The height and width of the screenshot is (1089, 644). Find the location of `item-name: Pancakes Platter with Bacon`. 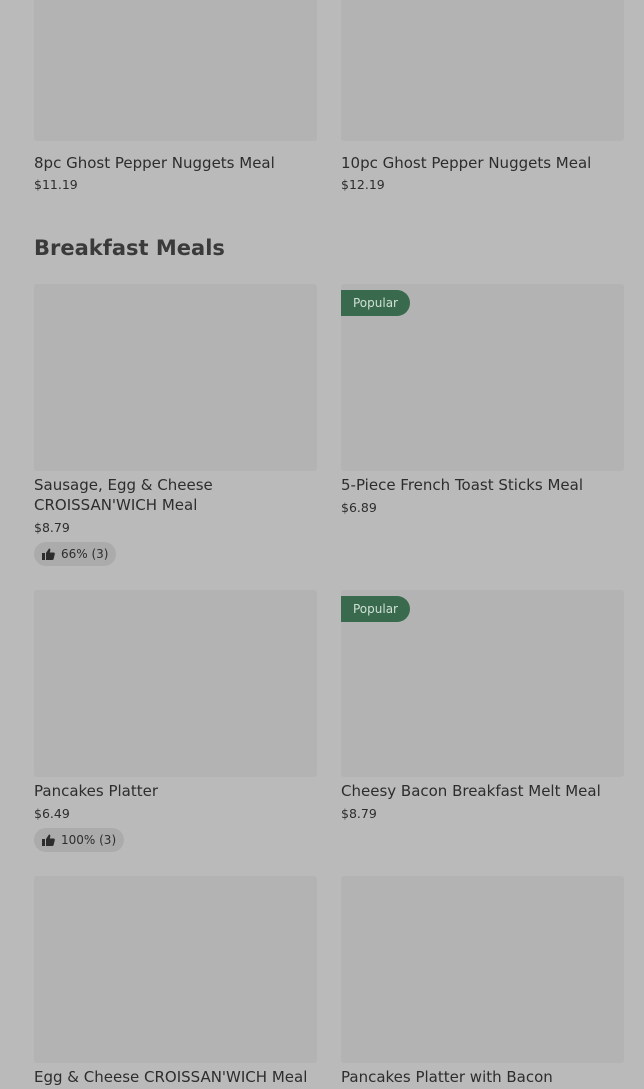

item-name: Pancakes Platter with Bacon is located at coordinates (447, 1077).